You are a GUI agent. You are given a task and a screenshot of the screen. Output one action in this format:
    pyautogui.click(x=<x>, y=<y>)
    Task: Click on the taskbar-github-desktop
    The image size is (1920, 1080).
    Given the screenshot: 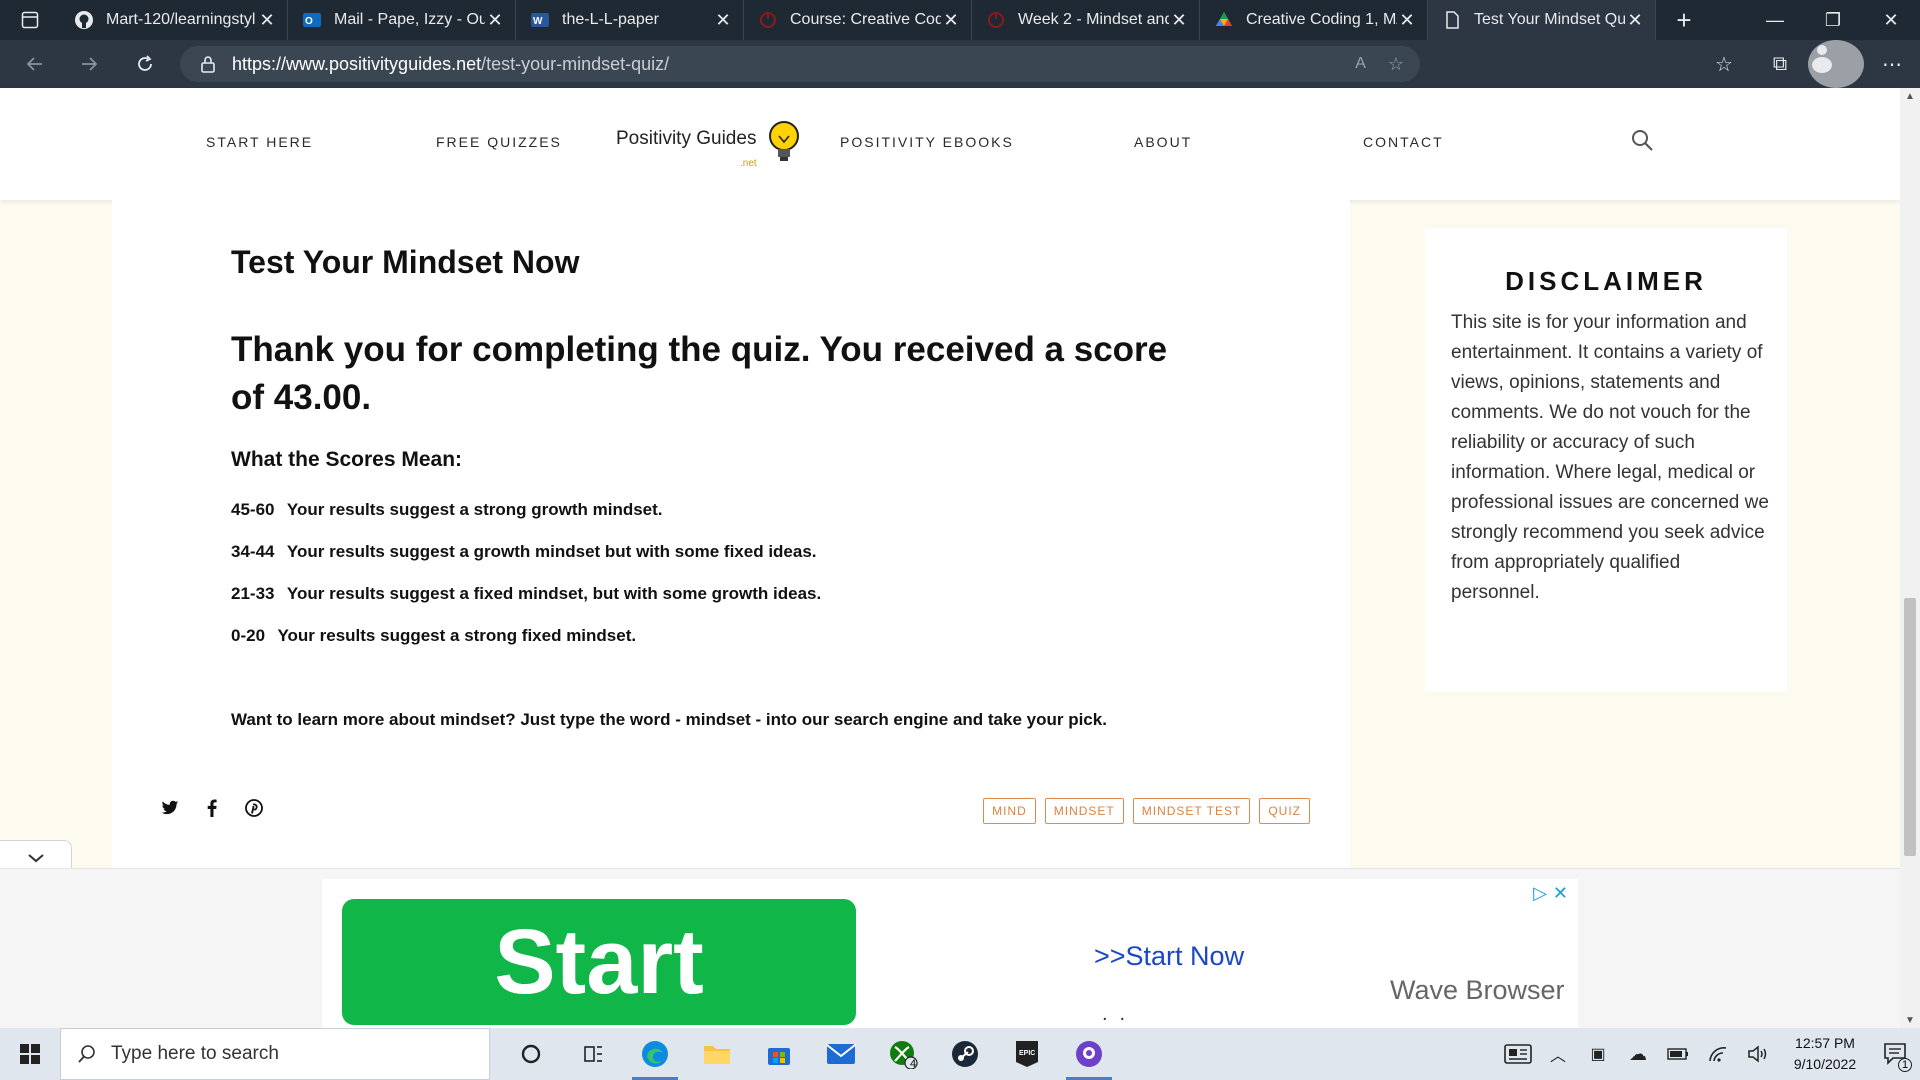 What is the action you would take?
    pyautogui.click(x=1089, y=1054)
    